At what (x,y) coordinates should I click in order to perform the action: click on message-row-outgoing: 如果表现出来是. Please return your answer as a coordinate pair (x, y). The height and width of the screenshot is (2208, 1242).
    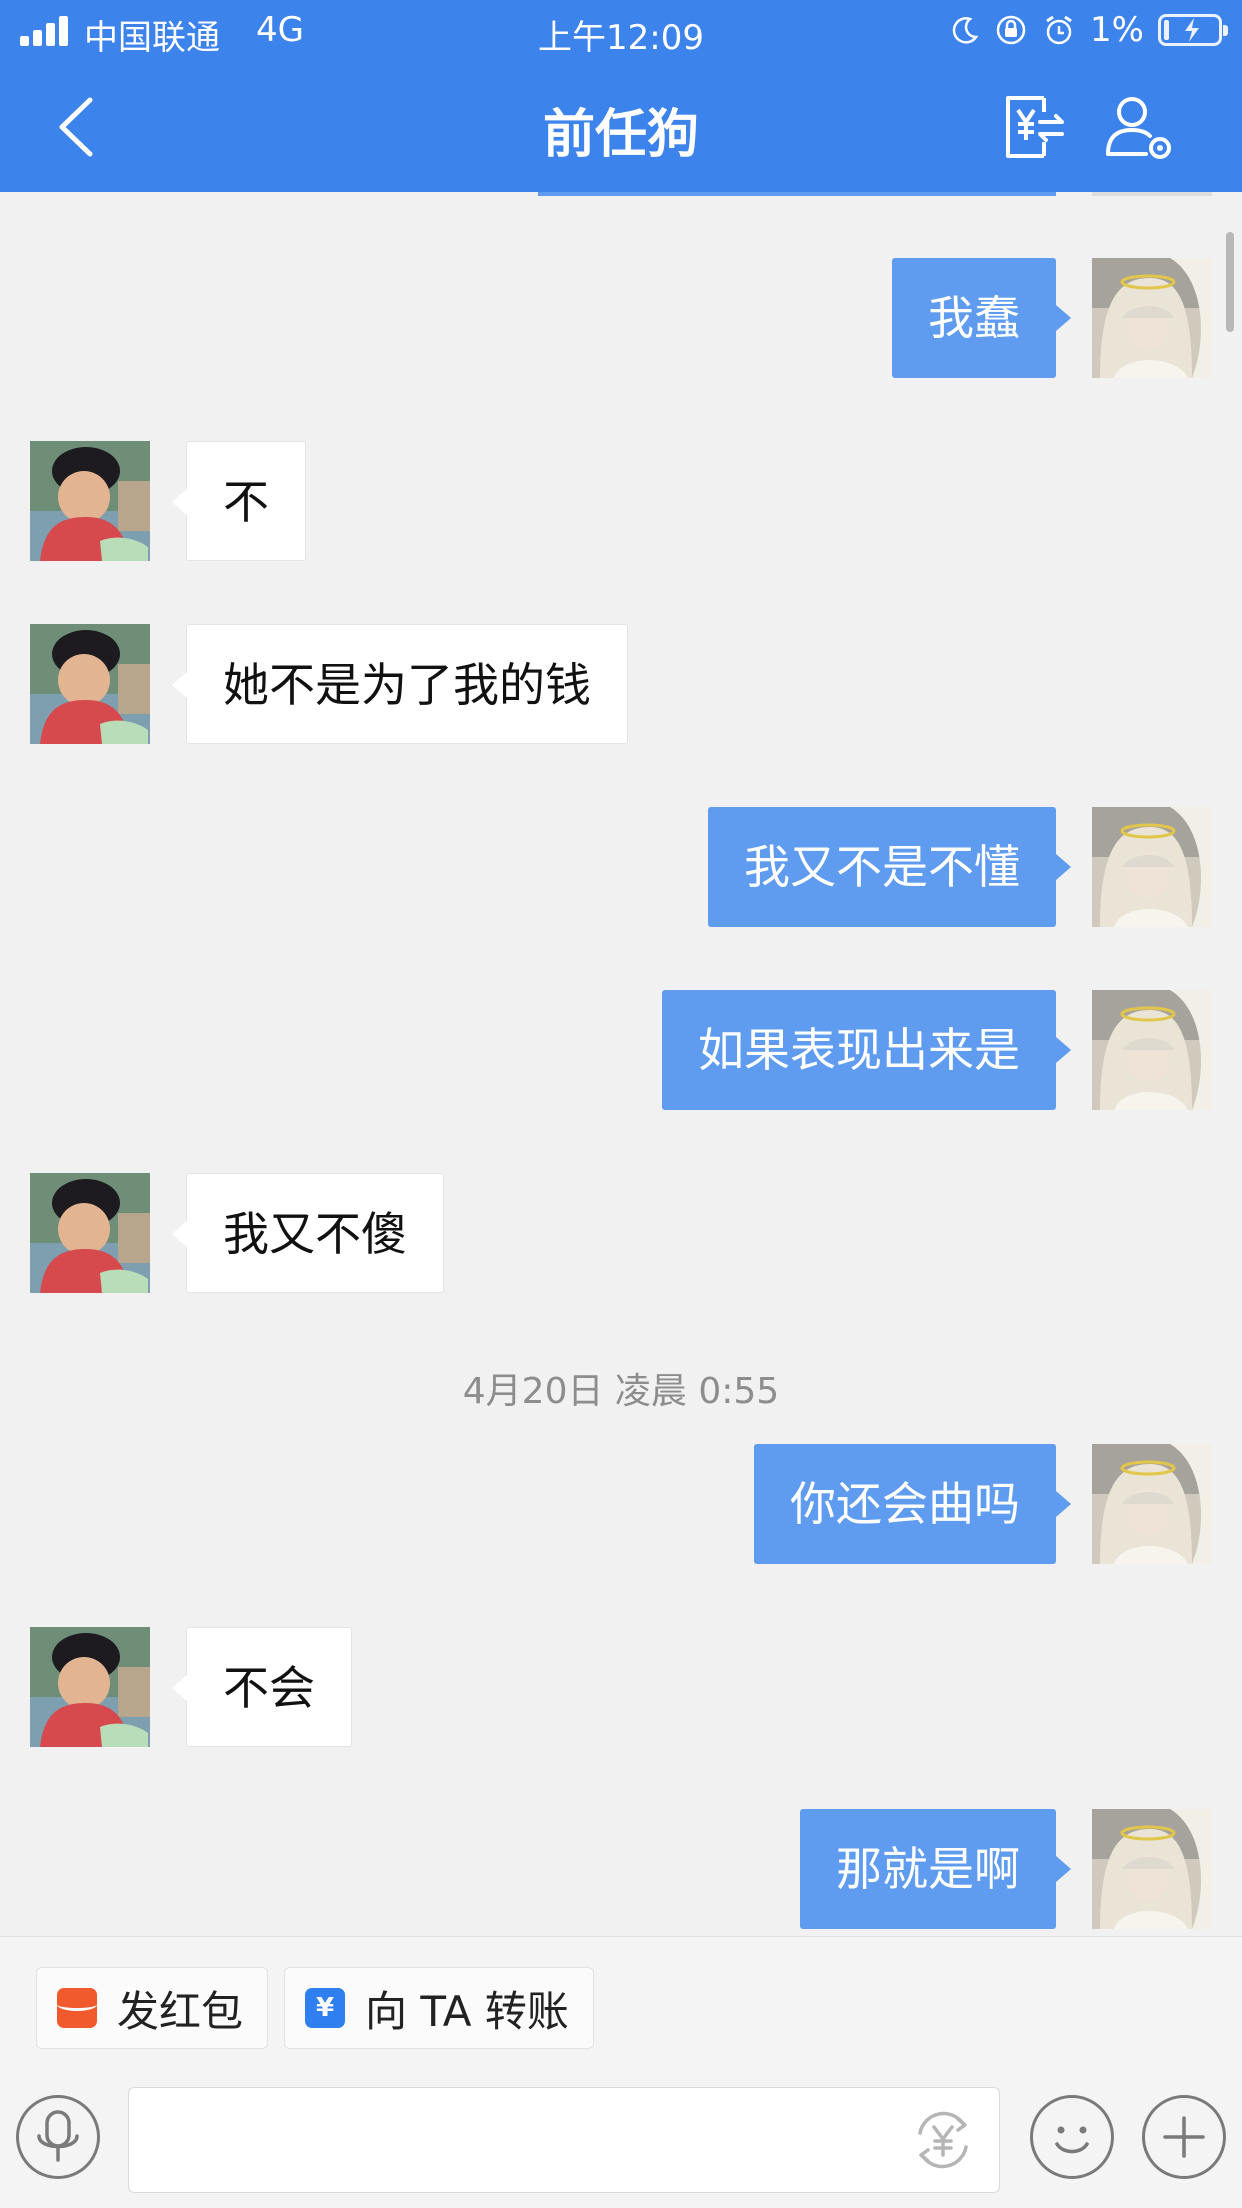
    Looking at the image, I should click on (621, 1050).